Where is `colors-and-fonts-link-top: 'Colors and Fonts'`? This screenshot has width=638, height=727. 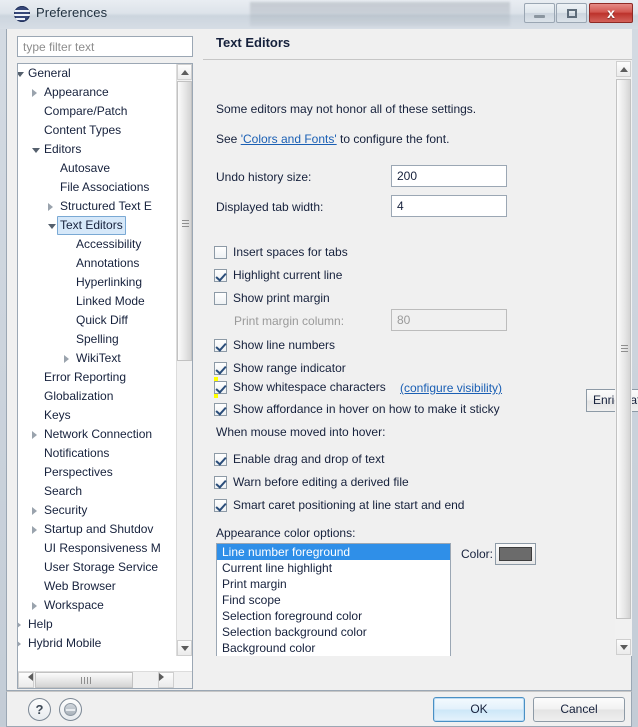
colors-and-fonts-link-top: 'Colors and Fonts' is located at coordinates (289, 139).